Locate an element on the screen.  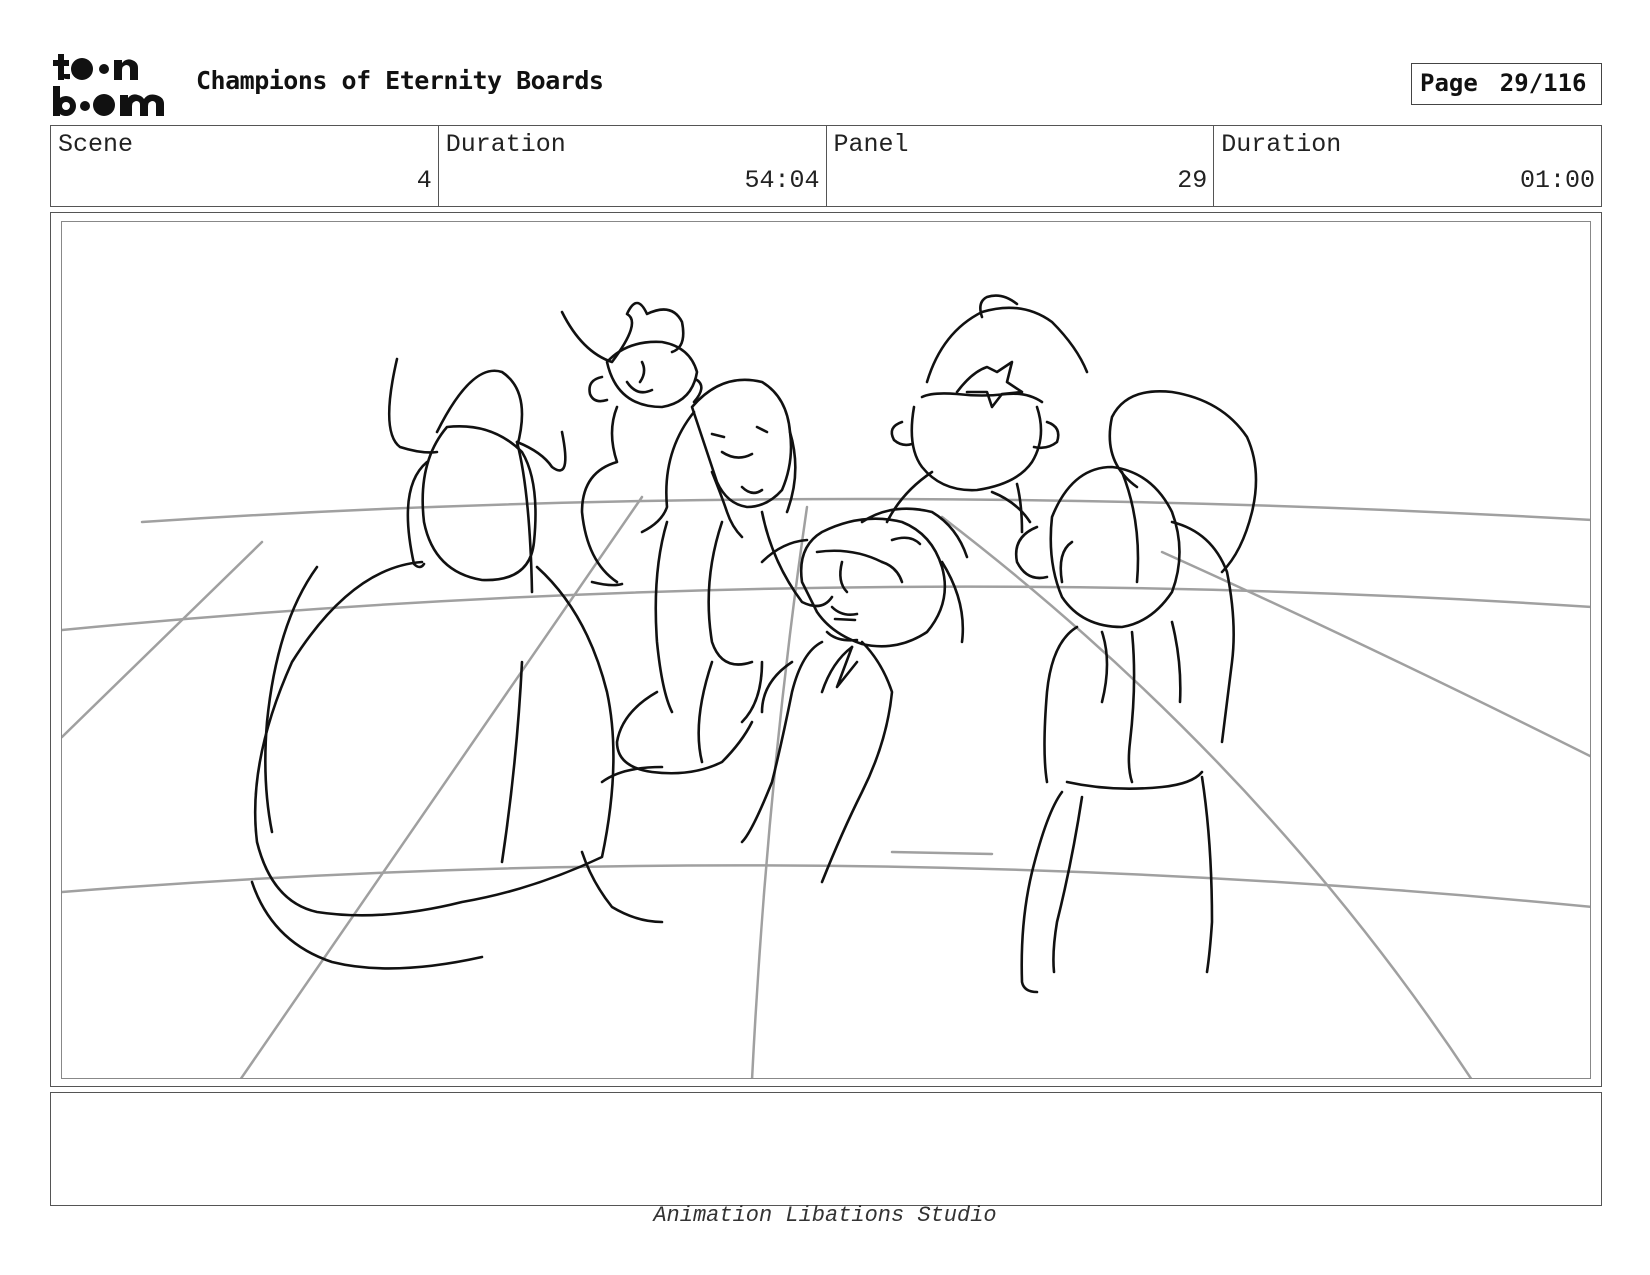
scene-duration-label: Duration is located at coordinates (505, 144).